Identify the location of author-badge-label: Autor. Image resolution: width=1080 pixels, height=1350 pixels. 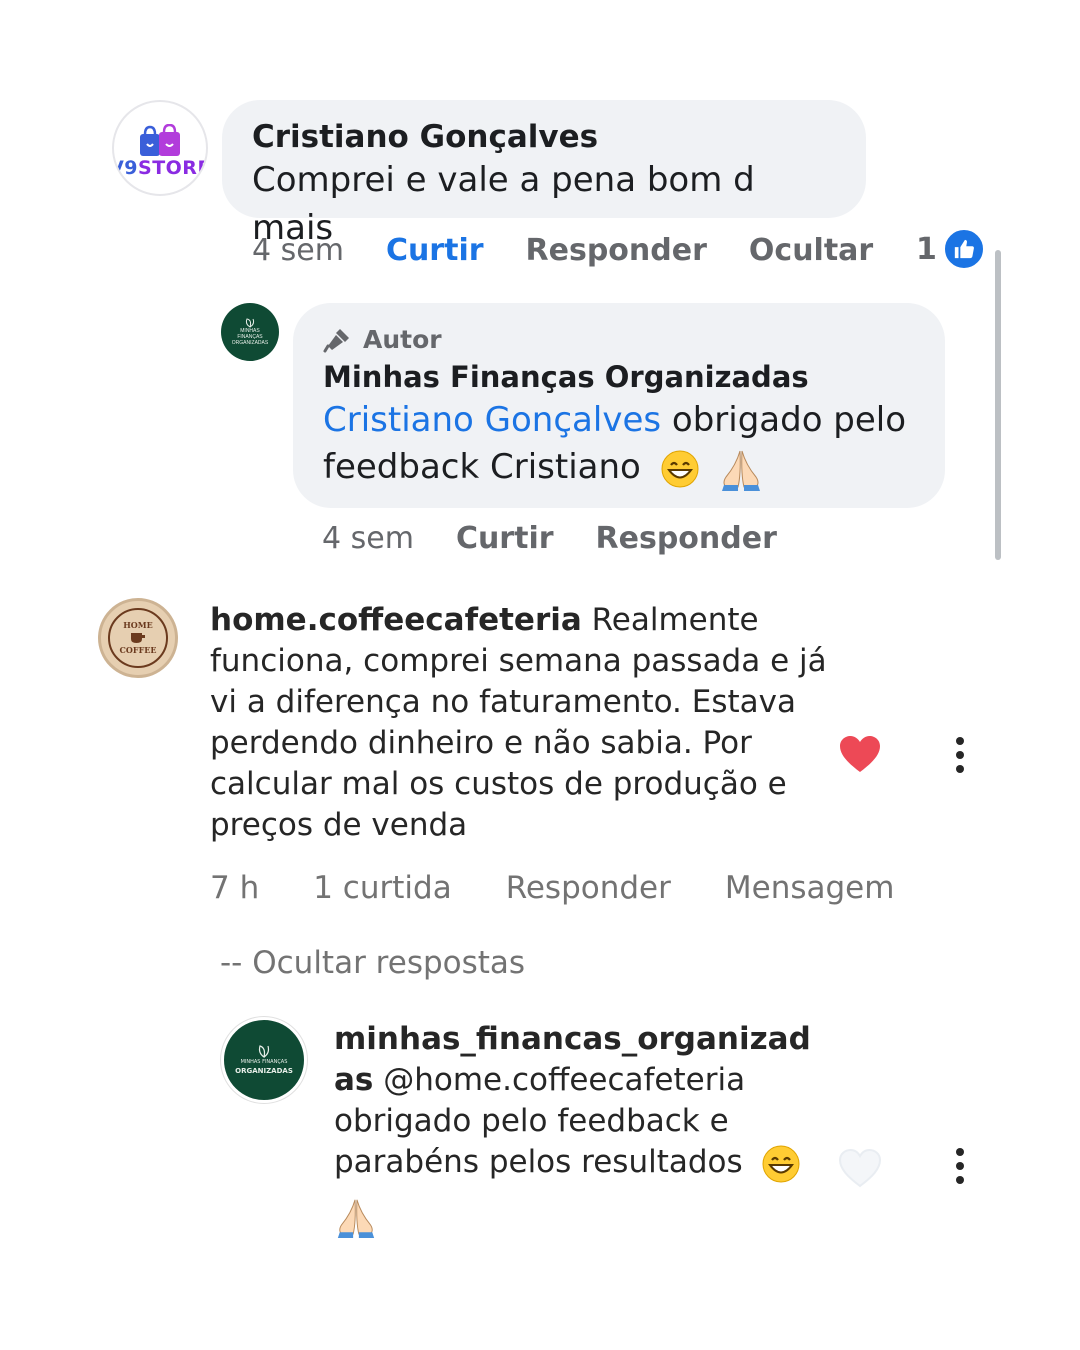
(402, 339).